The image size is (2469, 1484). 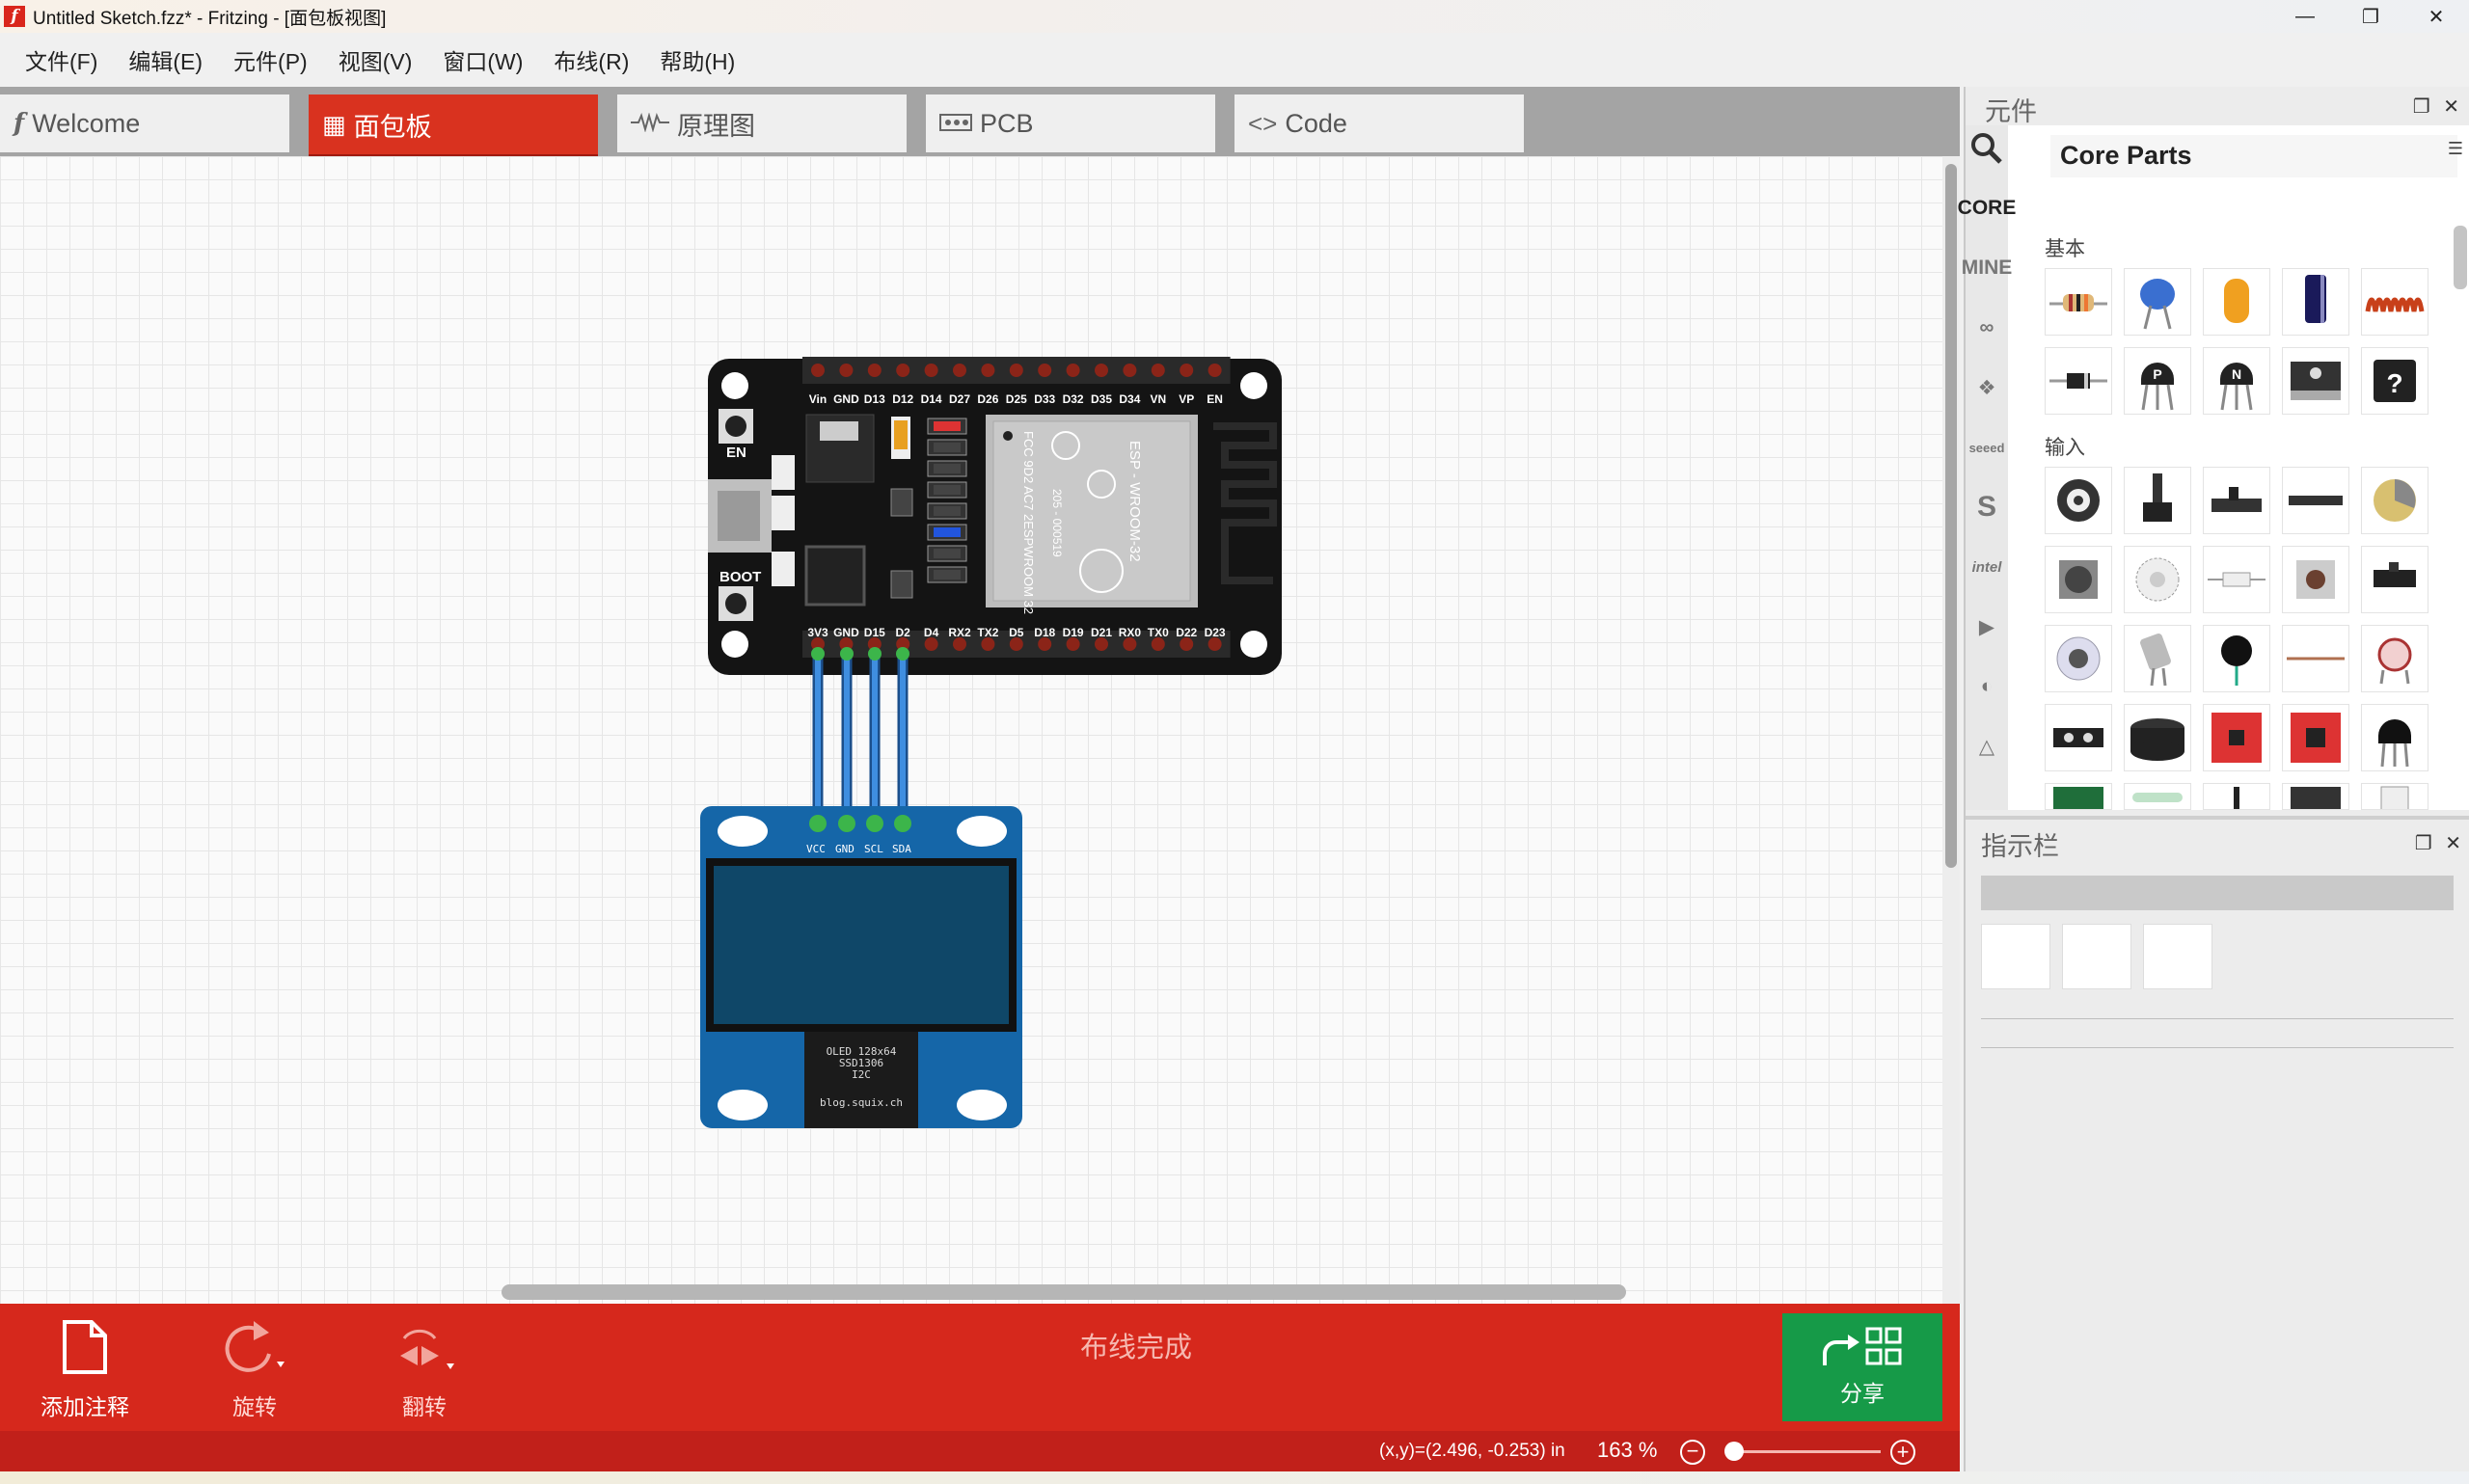 What do you see at coordinates (2158, 302) in the screenshot?
I see `part-ceramic-capacitor` at bounding box center [2158, 302].